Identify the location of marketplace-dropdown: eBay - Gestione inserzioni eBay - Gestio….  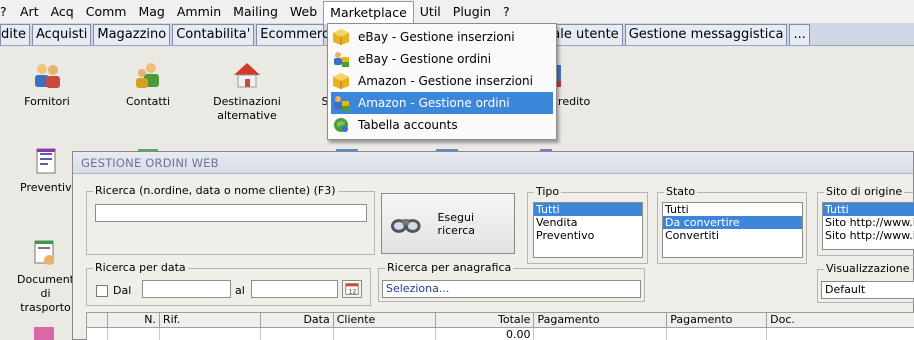
(442, 81).